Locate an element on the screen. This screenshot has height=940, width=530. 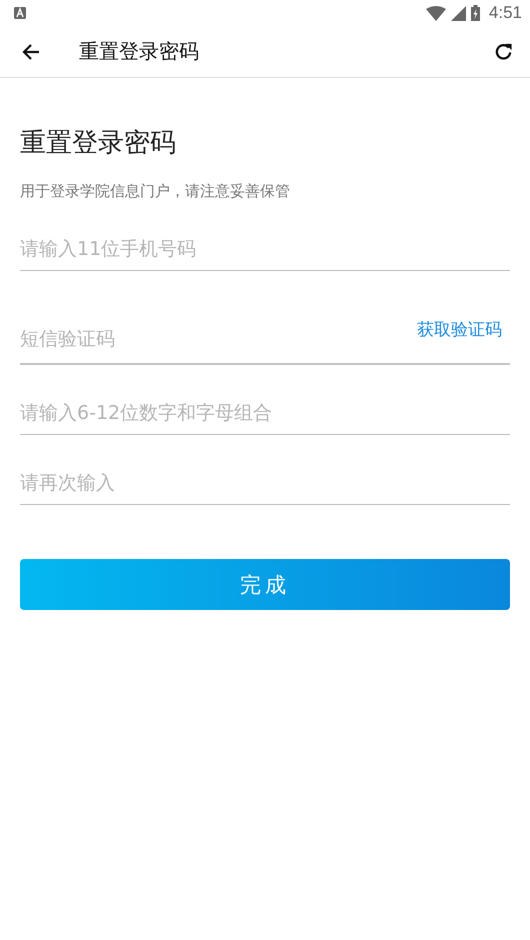
battery-icon is located at coordinates (475, 13).